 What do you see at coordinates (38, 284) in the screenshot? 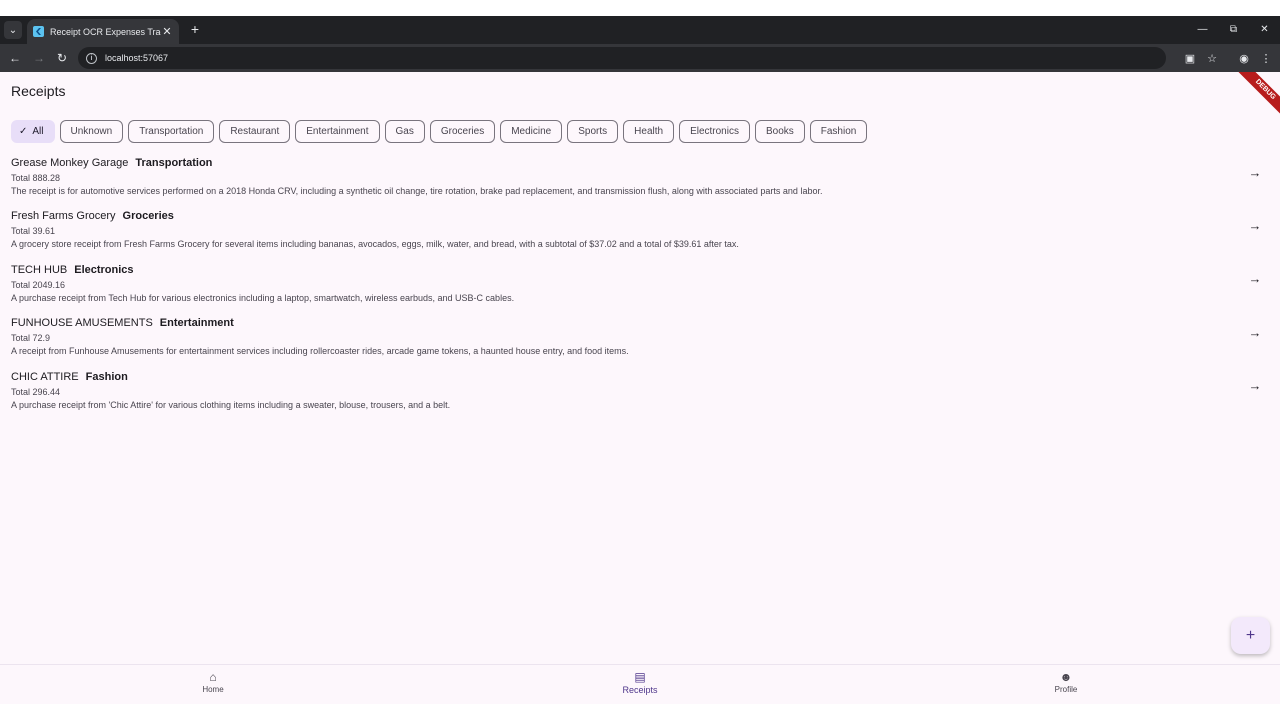
I see `receipt-total: Total 2049.16` at bounding box center [38, 284].